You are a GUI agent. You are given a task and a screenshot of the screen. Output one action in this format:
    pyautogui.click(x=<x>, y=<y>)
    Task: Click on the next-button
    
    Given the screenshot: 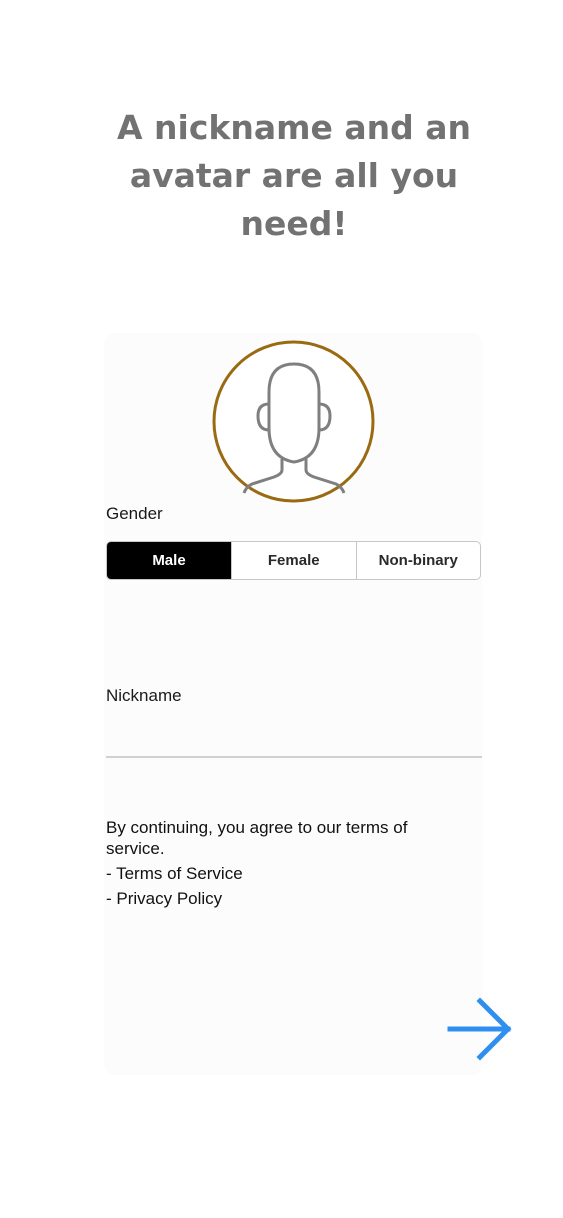 What is the action you would take?
    pyautogui.click(x=480, y=1029)
    